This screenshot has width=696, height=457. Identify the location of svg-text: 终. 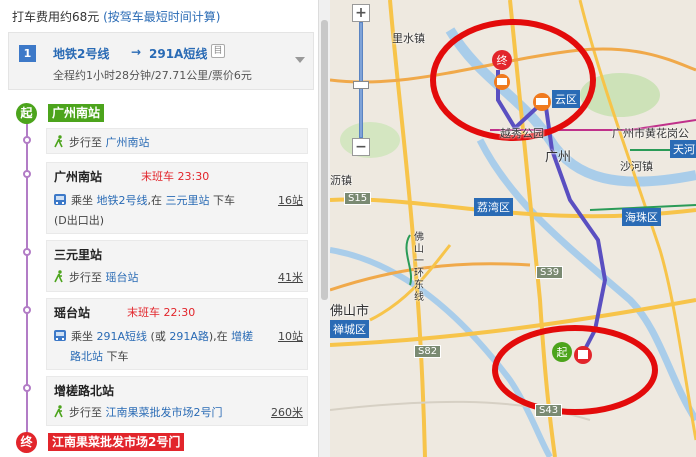
(502, 60).